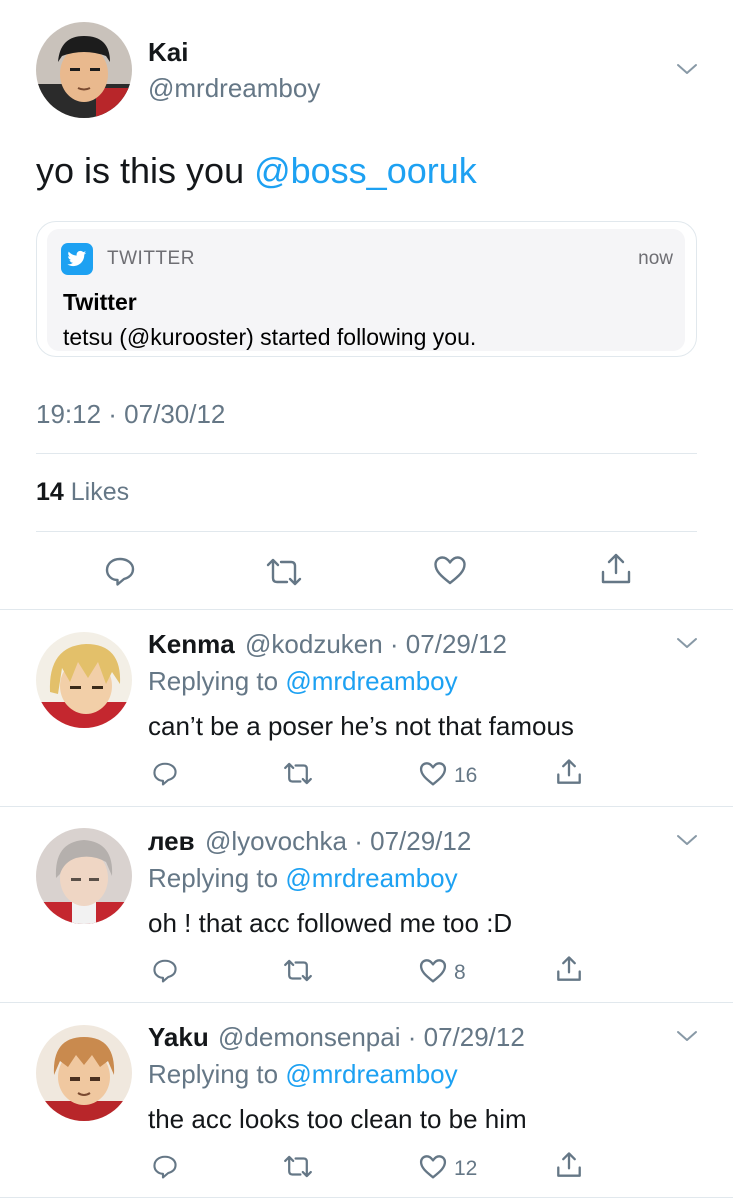  I want to click on reply-author-name: Kenma, so click(191, 644).